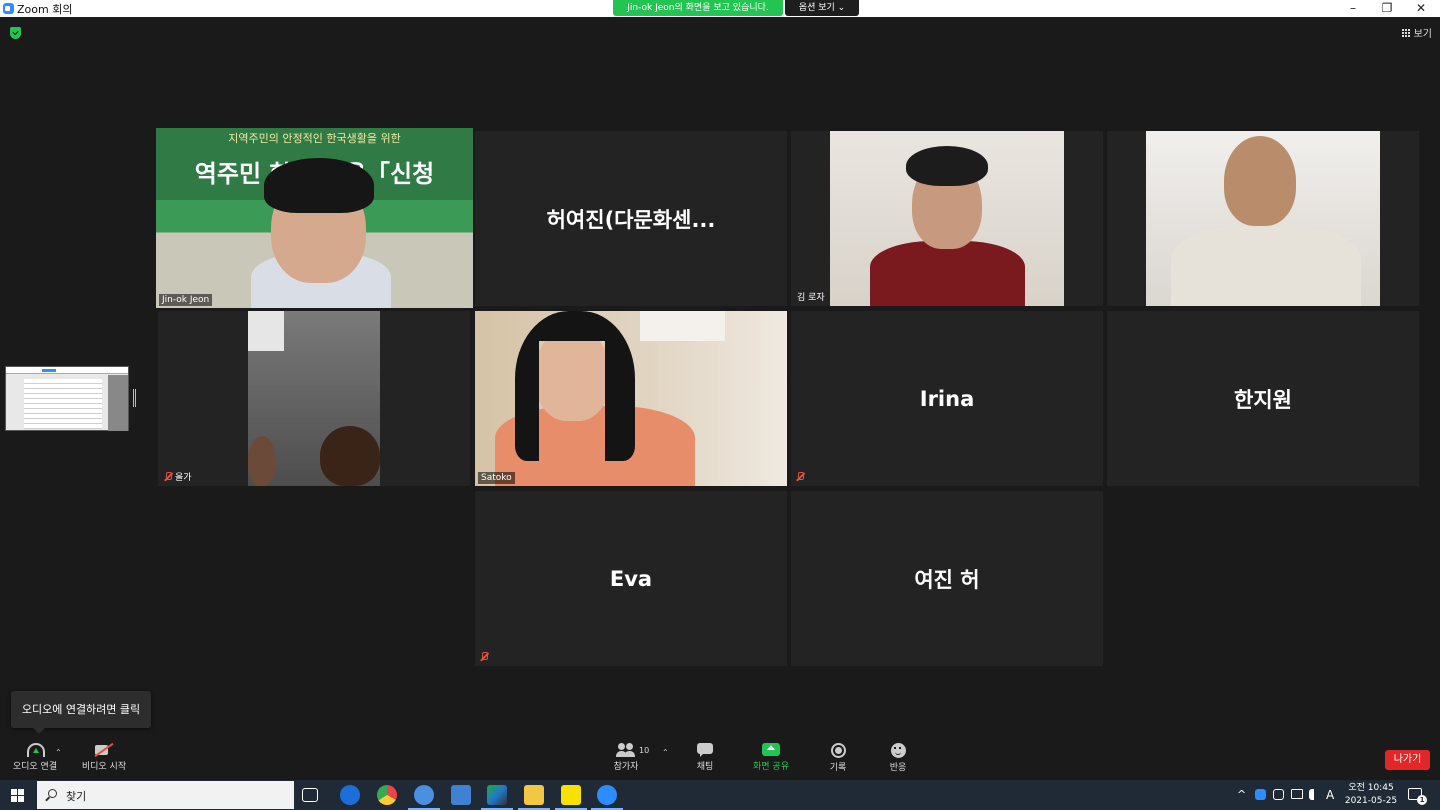 The height and width of the screenshot is (810, 1440). I want to click on record-label: 기록, so click(838, 768).